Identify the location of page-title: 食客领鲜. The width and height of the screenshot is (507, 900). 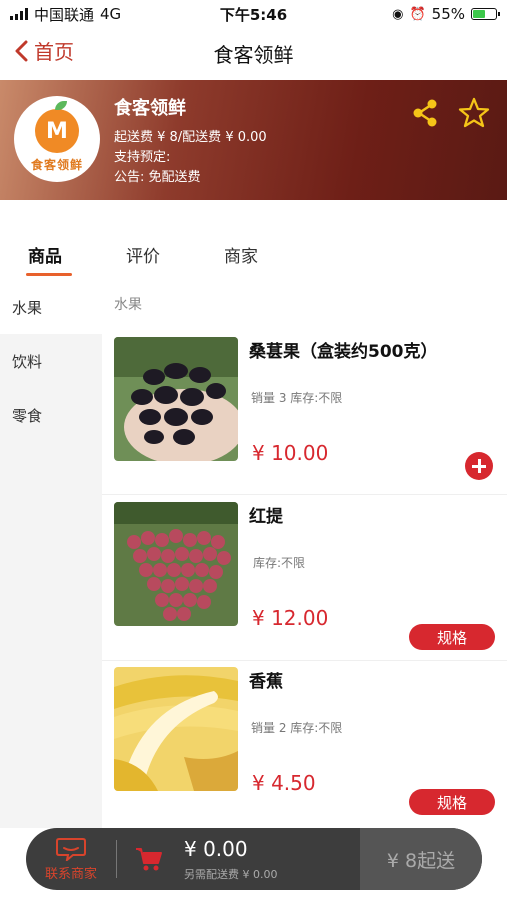
(253, 55).